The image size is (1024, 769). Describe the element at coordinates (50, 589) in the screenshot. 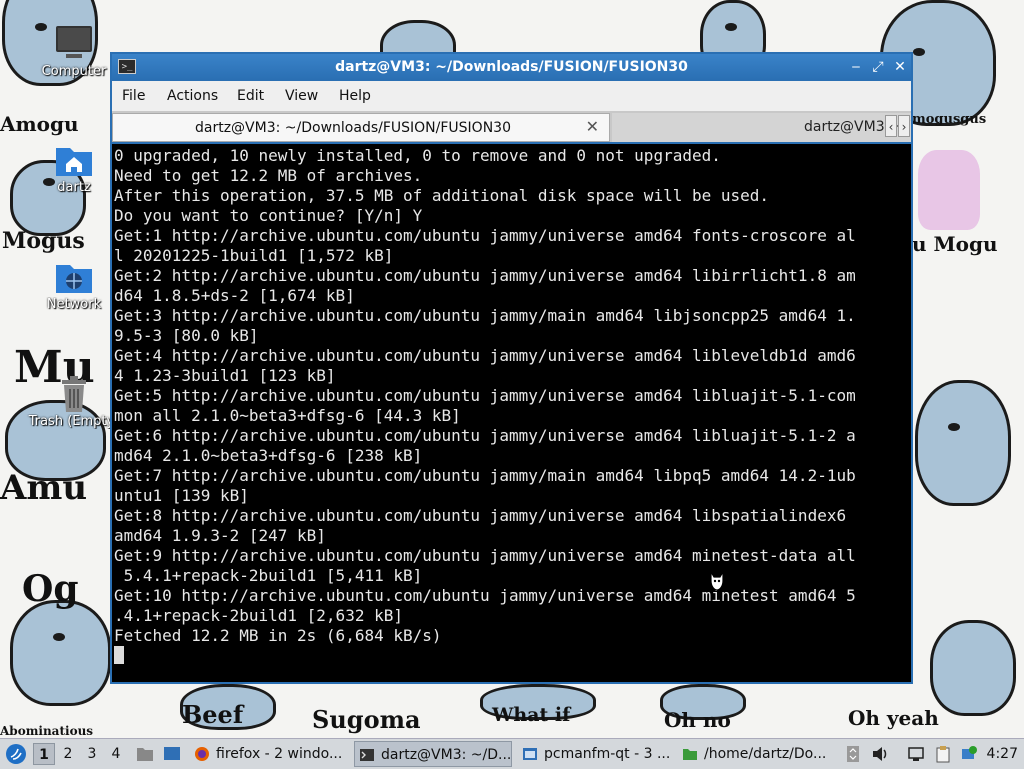

I see `wallpaper-text: Og` at that location.